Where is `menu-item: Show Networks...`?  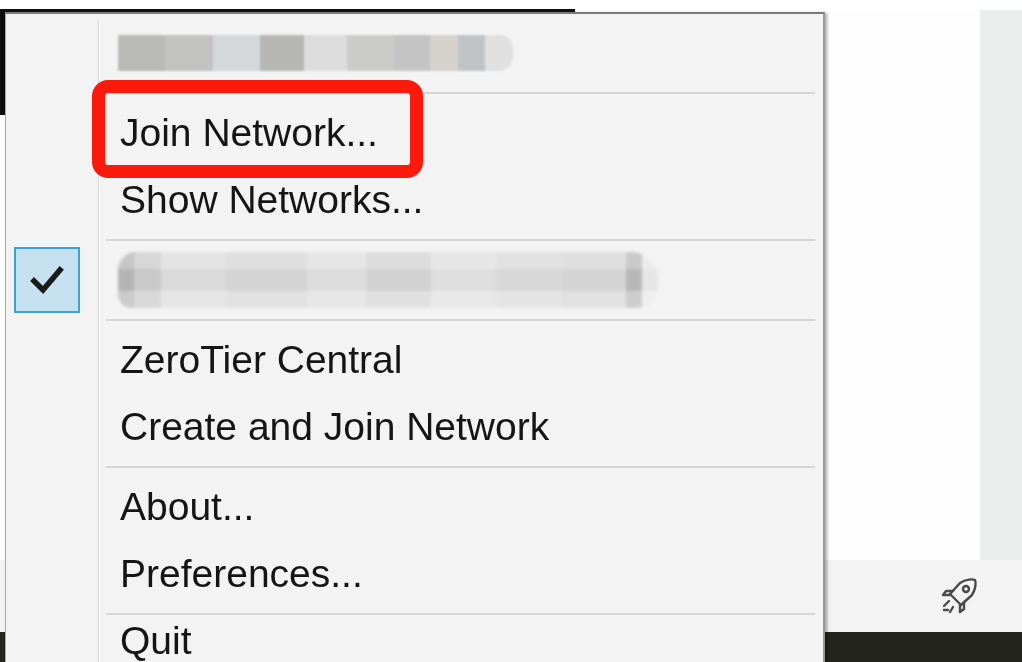
menu-item: Show Networks... is located at coordinates (272, 199).